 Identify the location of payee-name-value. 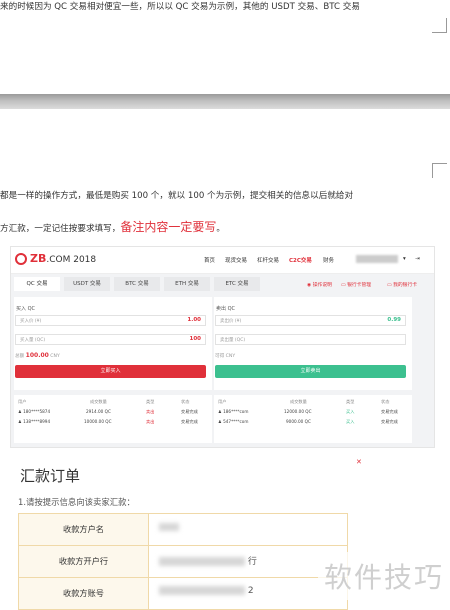
(169, 527).